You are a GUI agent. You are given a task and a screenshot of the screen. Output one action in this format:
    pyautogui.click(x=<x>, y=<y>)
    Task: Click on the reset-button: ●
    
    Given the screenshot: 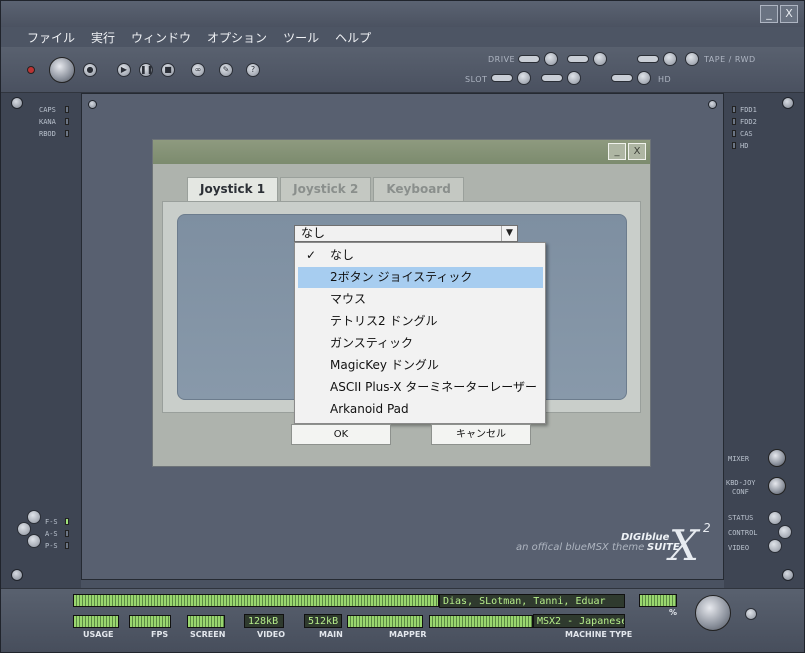 What is the action you would take?
    pyautogui.click(x=90, y=70)
    